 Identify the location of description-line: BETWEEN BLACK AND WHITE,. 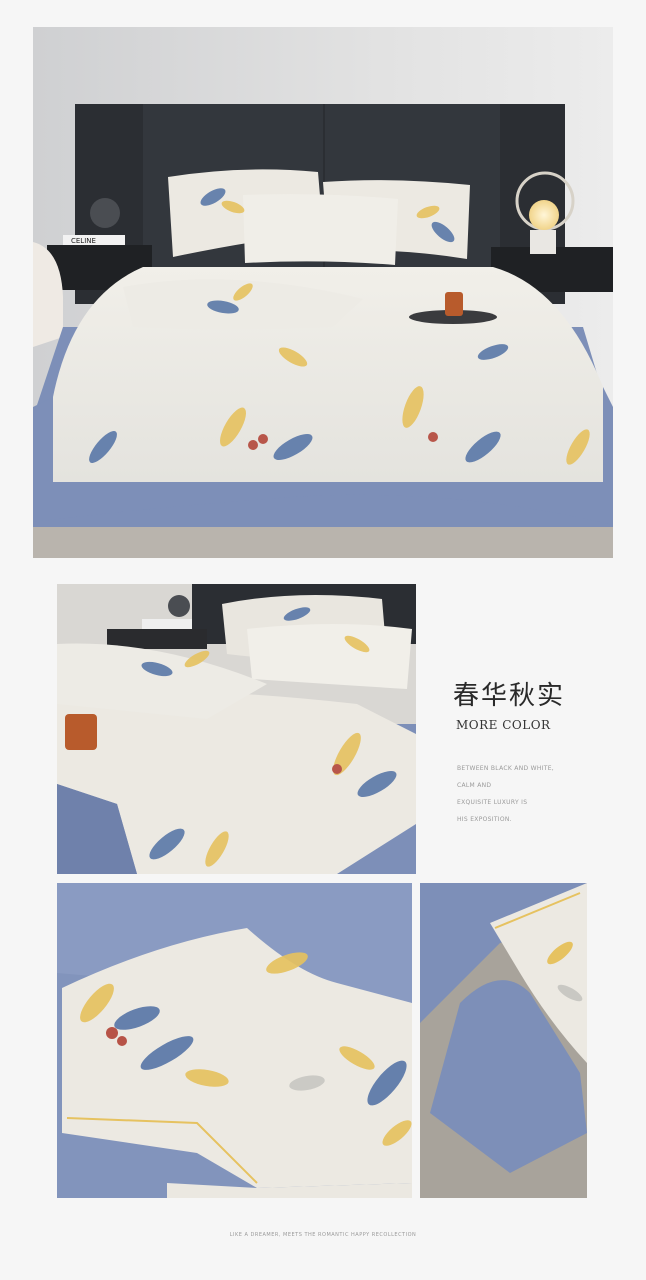
(506, 768).